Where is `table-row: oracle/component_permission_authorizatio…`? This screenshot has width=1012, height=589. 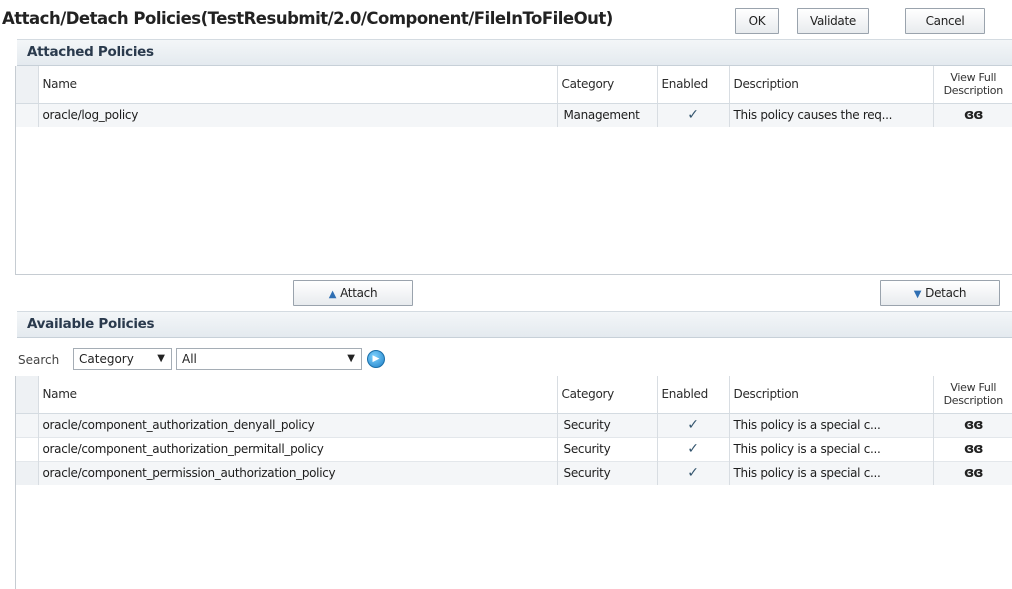 table-row: oracle/component_permission_authorizatio… is located at coordinates (514, 472).